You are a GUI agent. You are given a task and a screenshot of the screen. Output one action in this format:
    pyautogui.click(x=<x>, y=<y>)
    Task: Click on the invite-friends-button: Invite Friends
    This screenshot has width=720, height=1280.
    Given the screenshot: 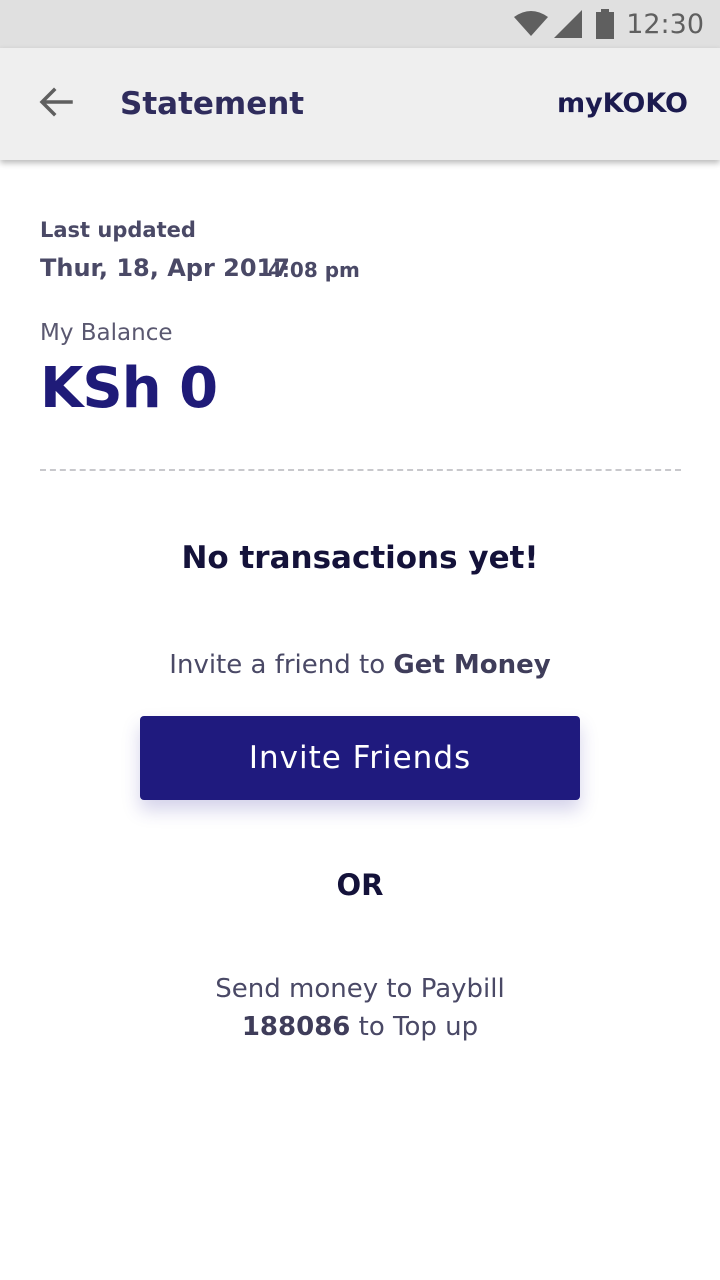 What is the action you would take?
    pyautogui.click(x=360, y=758)
    